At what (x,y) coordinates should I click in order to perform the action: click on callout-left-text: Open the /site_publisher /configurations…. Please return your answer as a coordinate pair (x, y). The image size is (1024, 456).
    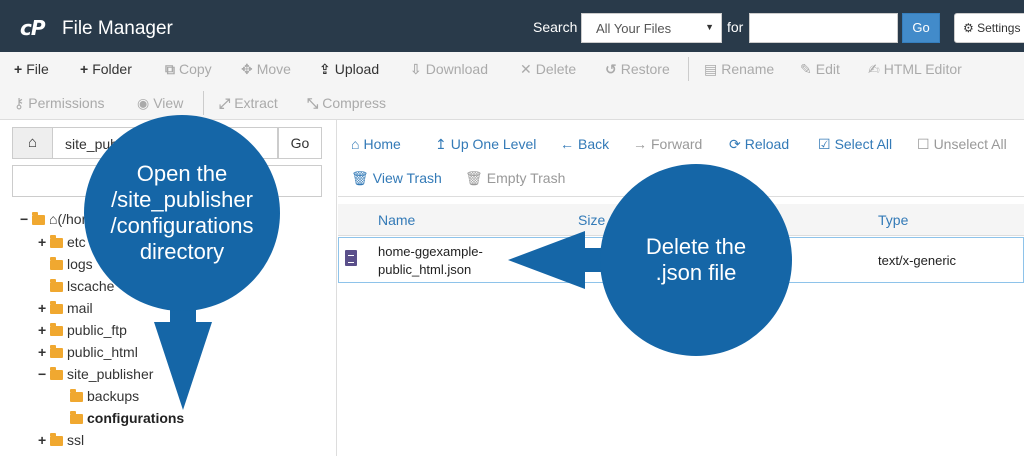
    Looking at the image, I should click on (182, 212).